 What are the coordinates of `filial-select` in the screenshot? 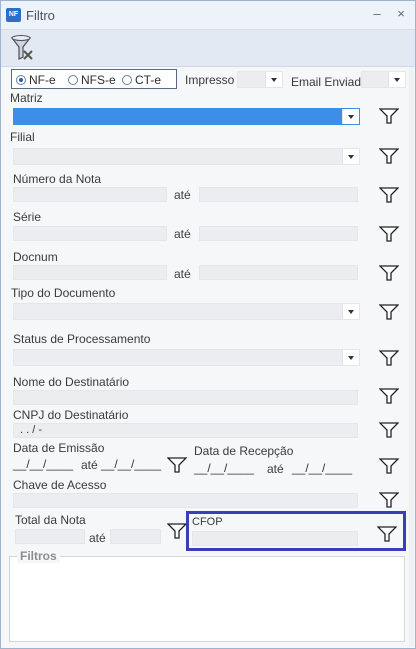 It's located at (186, 156).